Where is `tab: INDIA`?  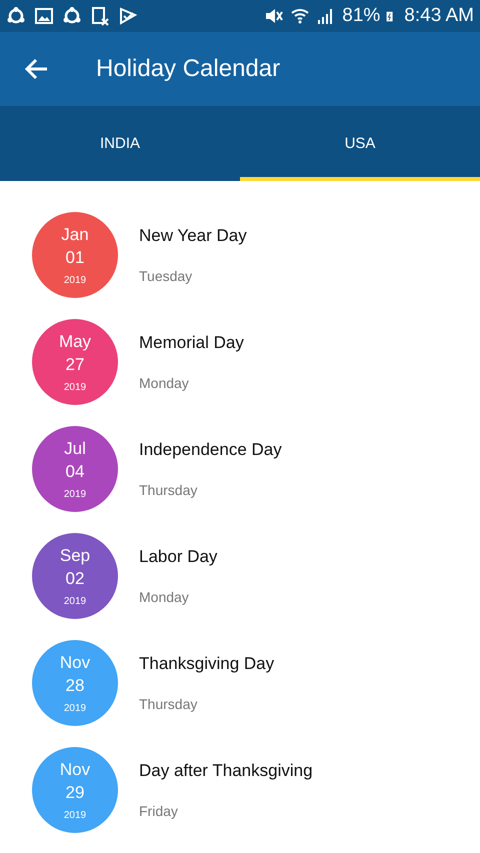 tab: INDIA is located at coordinates (120, 143).